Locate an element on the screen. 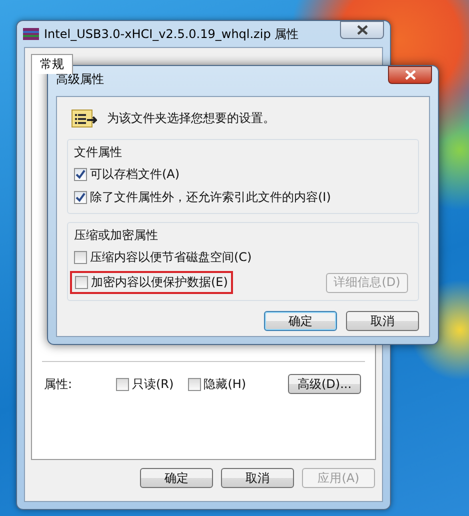 The height and width of the screenshot is (516, 469). tab: 常规 is located at coordinates (52, 64).